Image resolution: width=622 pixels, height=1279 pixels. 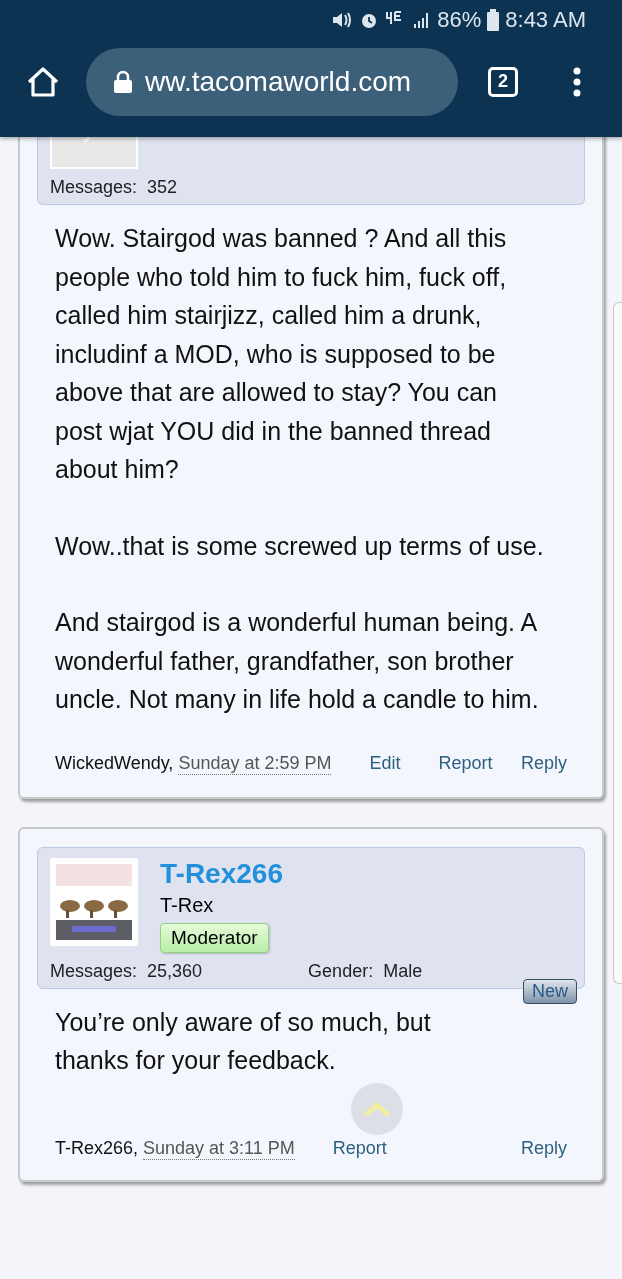 What do you see at coordinates (126, 971) in the screenshot?
I see `messages-stat: Messages: 25,360` at bounding box center [126, 971].